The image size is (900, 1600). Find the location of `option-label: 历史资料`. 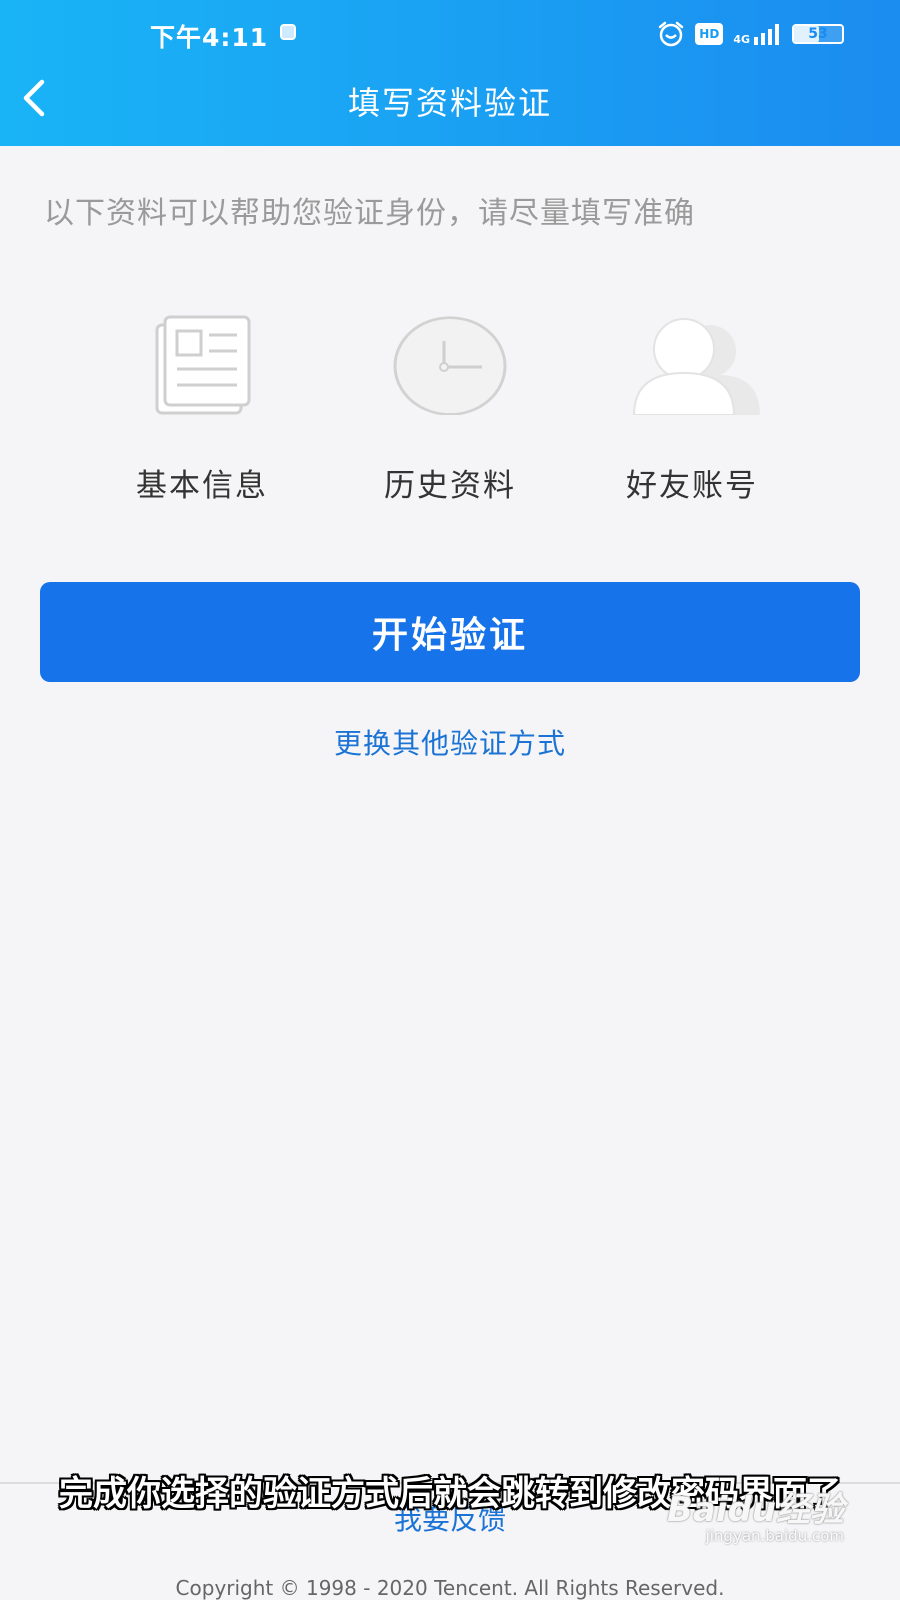

option-label: 历史资料 is located at coordinates (450, 486).